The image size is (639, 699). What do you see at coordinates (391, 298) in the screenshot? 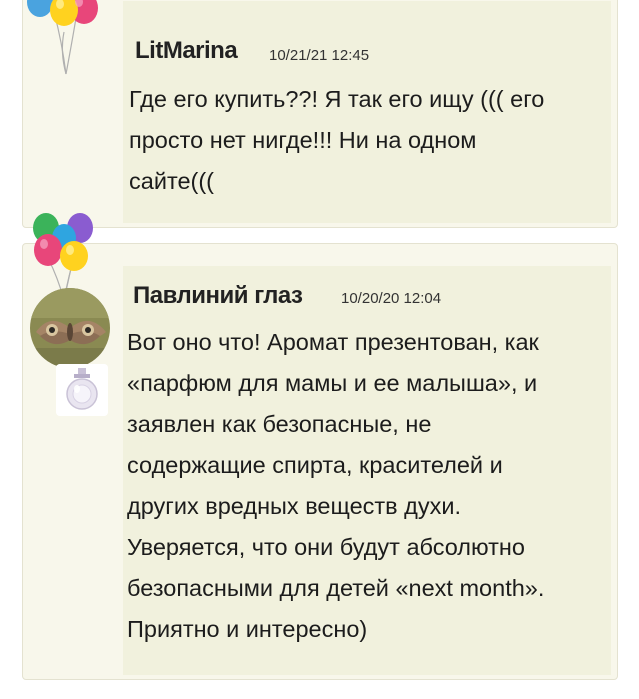
I see `comment-timestamp: 10/20/20 12:04` at bounding box center [391, 298].